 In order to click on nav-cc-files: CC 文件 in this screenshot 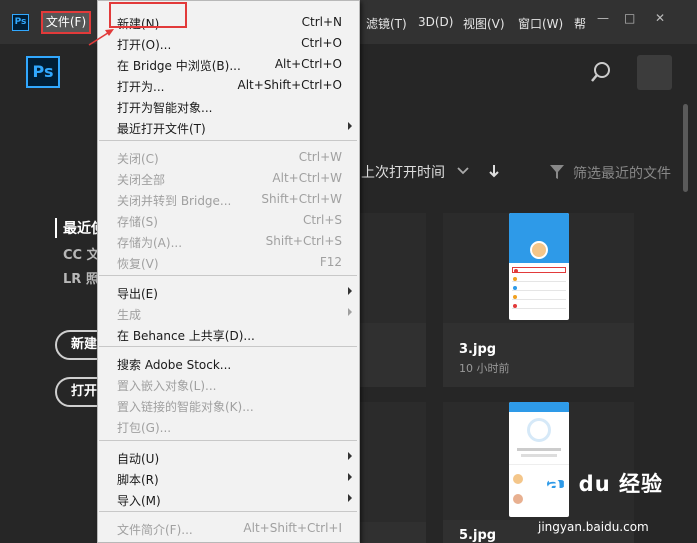, I will do `click(80, 253)`.